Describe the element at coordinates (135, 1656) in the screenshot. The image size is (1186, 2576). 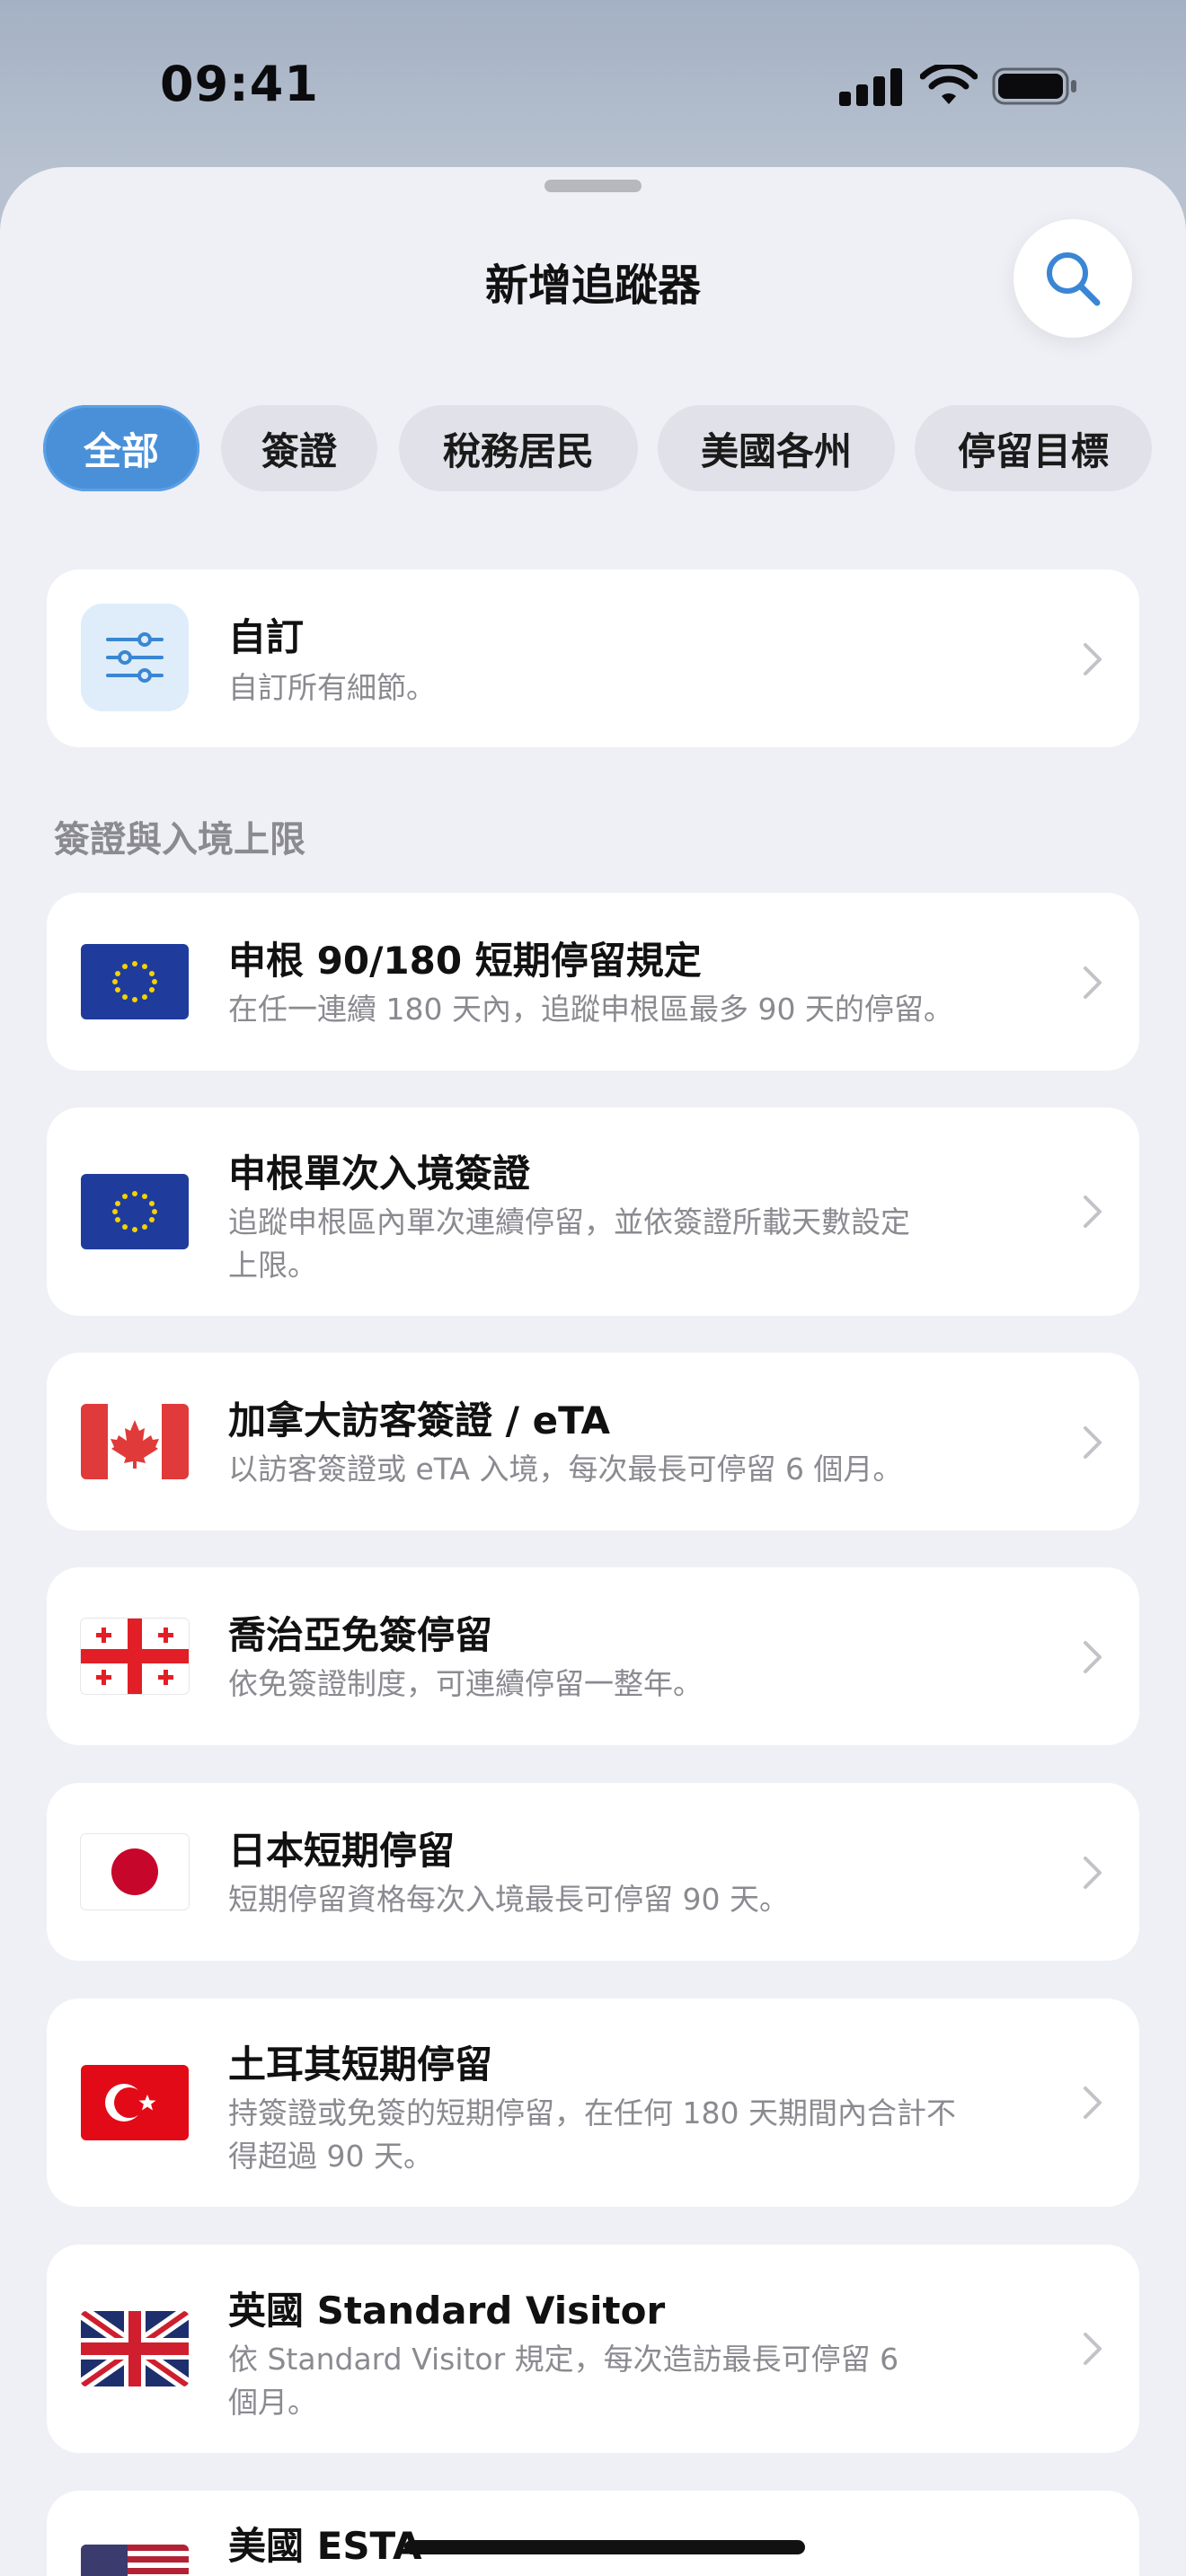
I see `georgia-flag-icon` at that location.